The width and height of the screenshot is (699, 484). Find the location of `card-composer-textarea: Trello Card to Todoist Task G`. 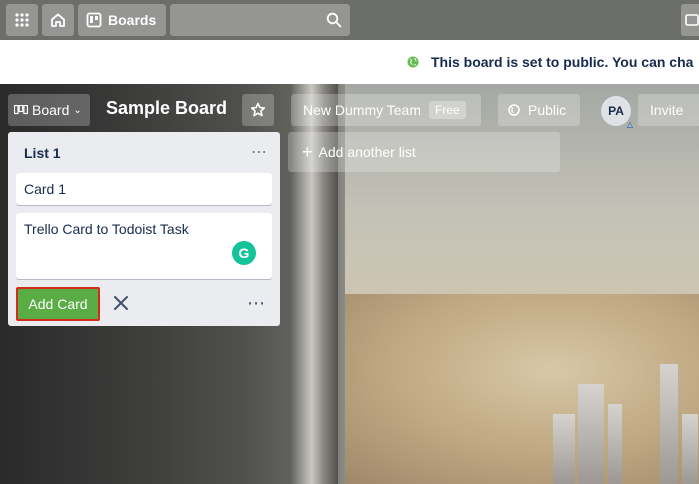

card-composer-textarea: Trello Card to Todoist Task G is located at coordinates (144, 246).